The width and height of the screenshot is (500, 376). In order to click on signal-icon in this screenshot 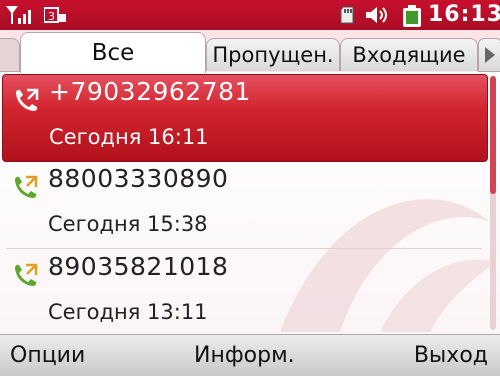, I will do `click(18, 15)`.